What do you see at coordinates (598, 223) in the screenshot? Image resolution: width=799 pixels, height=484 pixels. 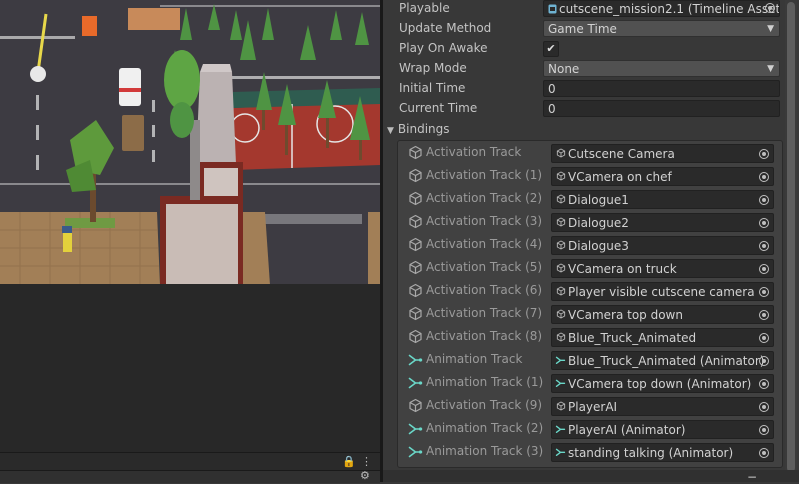 I see `binding-object-value: Dialogue2` at bounding box center [598, 223].